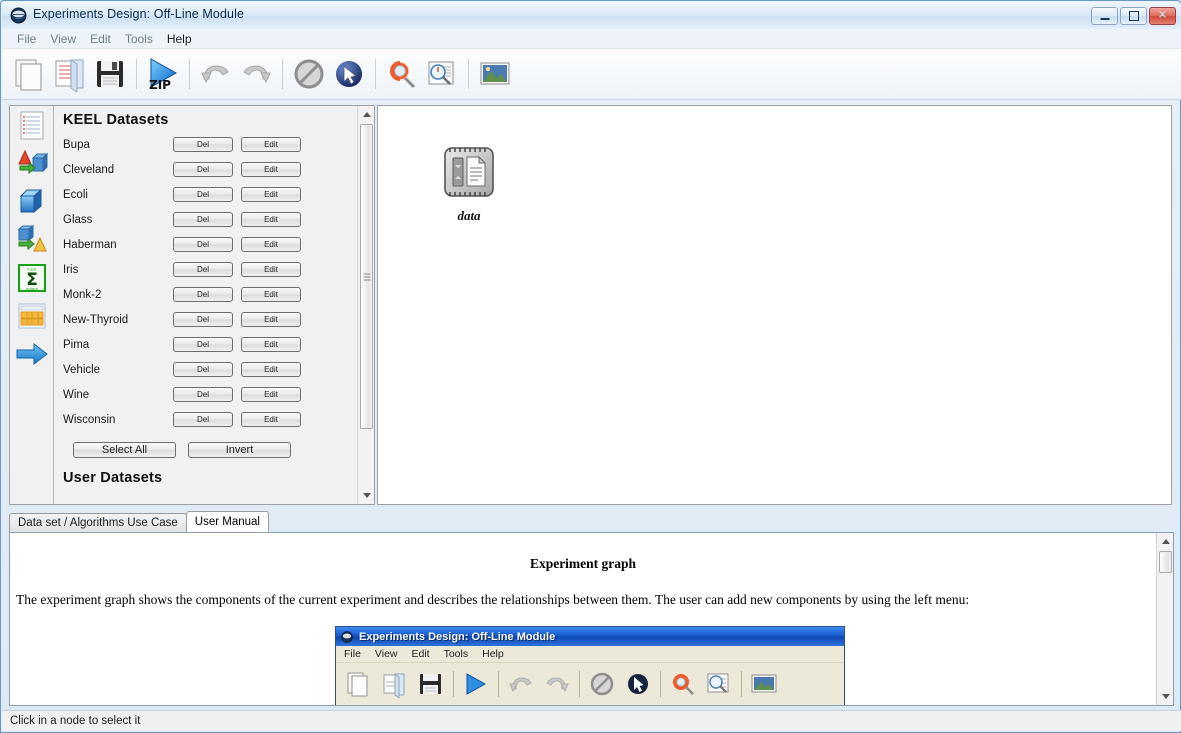  I want to click on embedded-menu-edit: Edit, so click(420, 654).